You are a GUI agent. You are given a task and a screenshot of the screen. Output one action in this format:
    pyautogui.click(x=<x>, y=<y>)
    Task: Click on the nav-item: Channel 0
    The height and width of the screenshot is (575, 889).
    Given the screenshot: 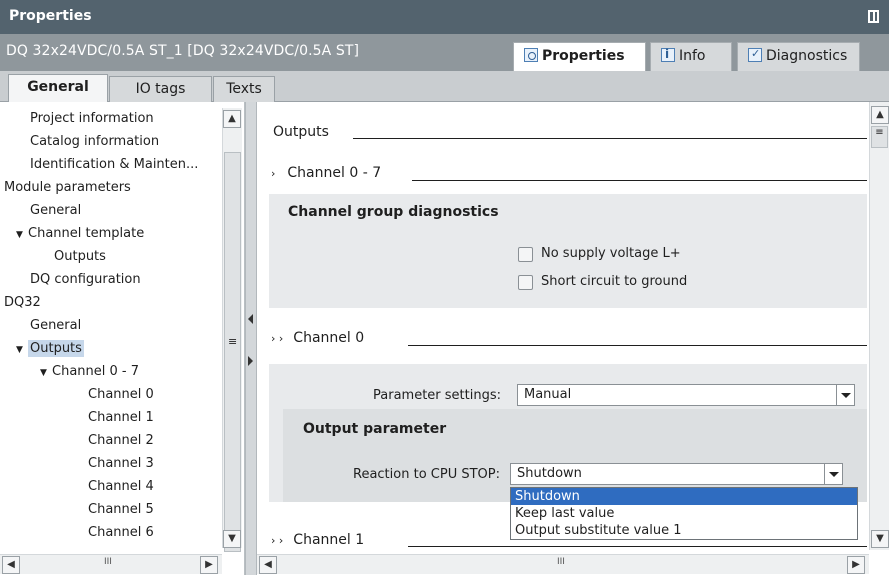 What is the action you would take?
    pyautogui.click(x=121, y=395)
    